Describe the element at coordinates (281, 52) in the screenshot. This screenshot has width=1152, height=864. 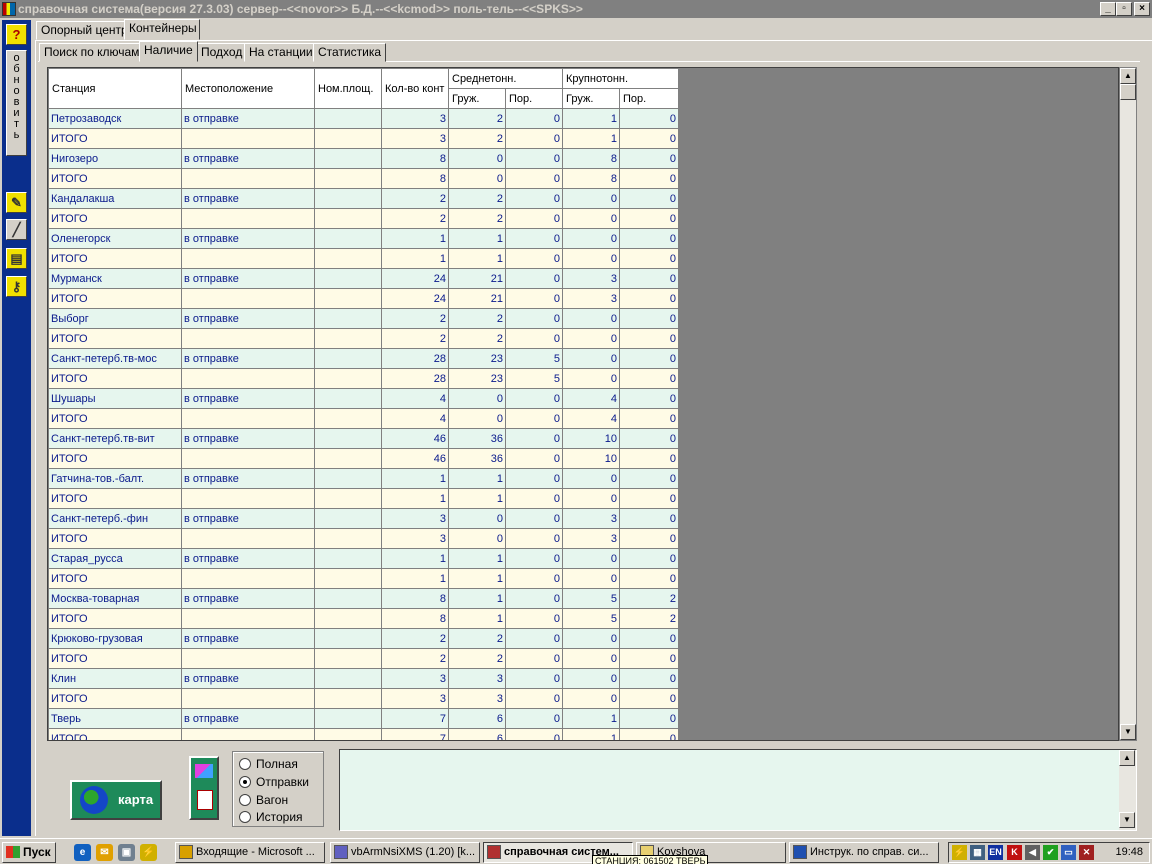
I see `tab-at-station: На станции` at that location.